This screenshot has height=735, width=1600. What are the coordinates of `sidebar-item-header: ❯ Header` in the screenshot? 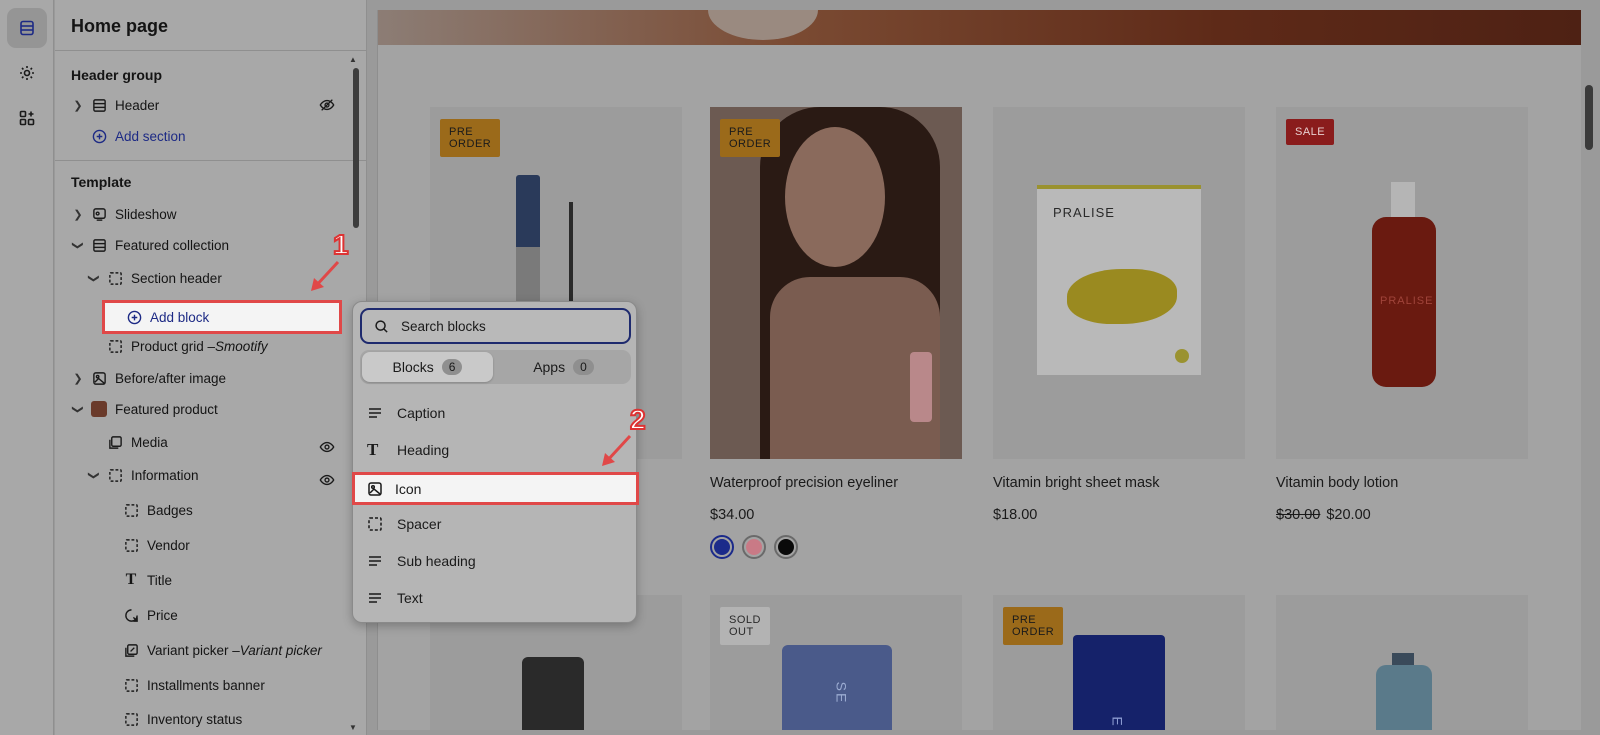 It's located at (115, 105).